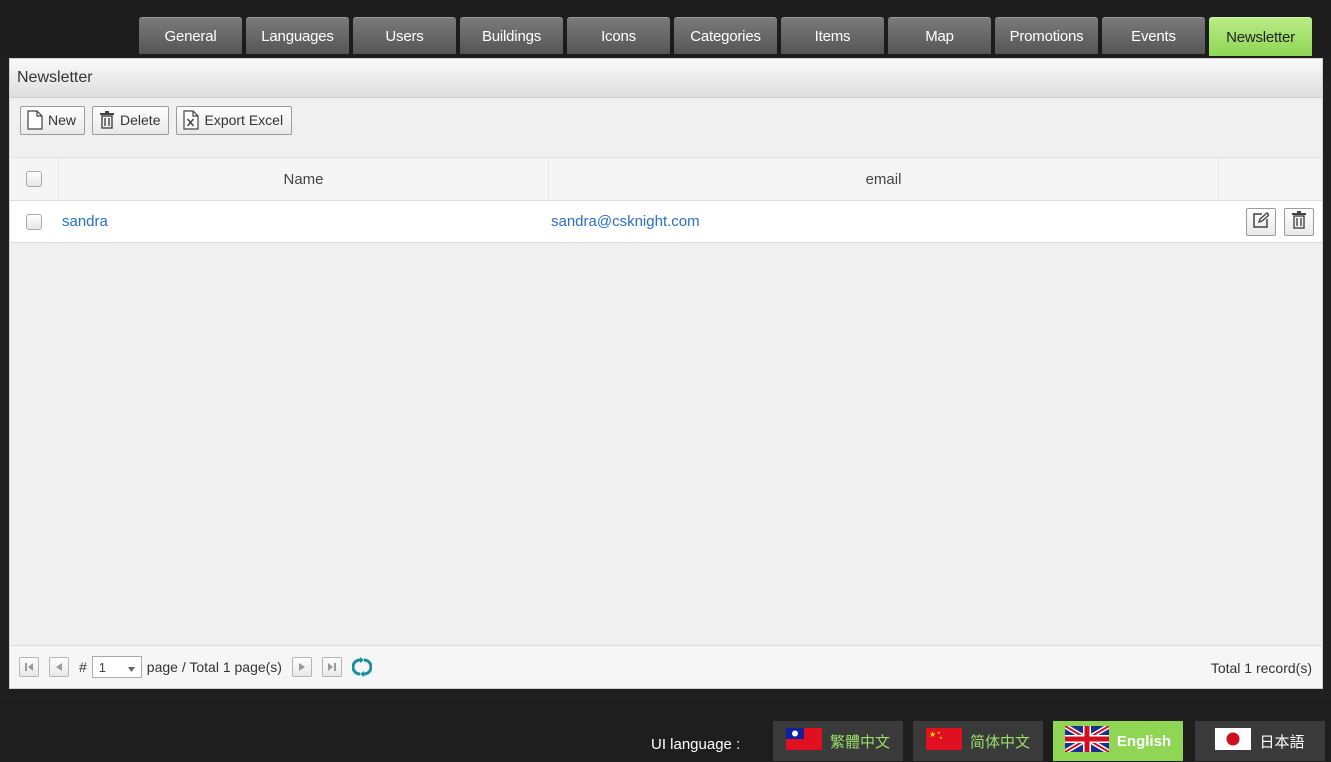  I want to click on email-link: sandra@csknight.com, so click(625, 221).